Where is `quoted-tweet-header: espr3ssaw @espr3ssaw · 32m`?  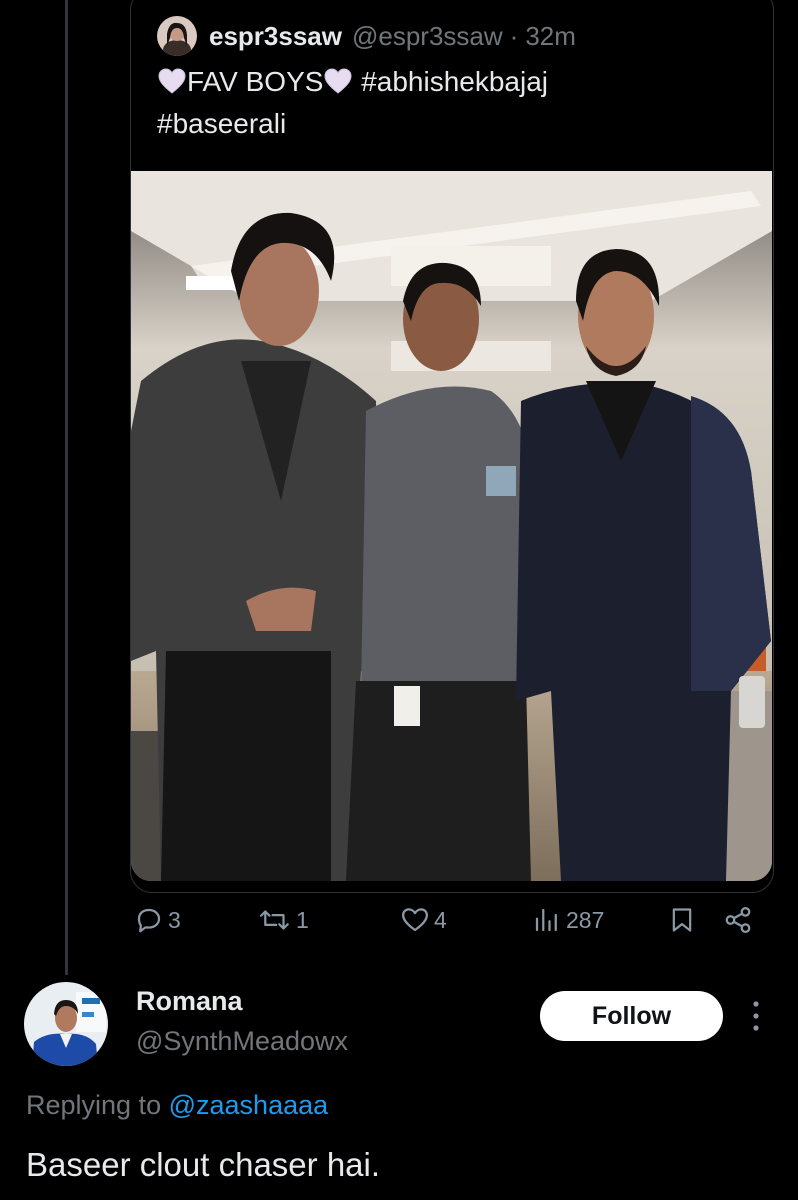 quoted-tweet-header: espr3ssaw @espr3ssaw · 32m is located at coordinates (366, 36).